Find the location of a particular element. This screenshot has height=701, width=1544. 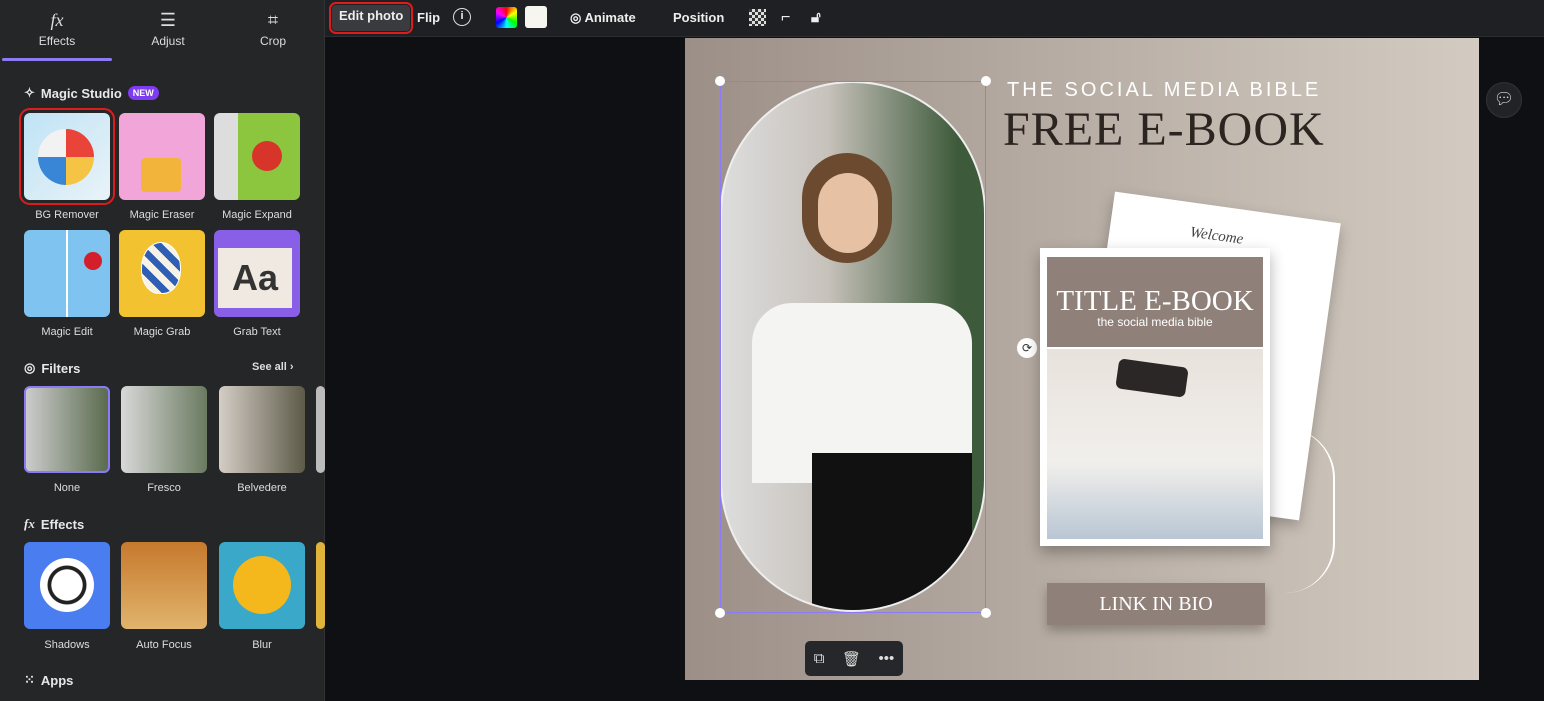

edit-photo-button: Edit photo is located at coordinates (371, 18).